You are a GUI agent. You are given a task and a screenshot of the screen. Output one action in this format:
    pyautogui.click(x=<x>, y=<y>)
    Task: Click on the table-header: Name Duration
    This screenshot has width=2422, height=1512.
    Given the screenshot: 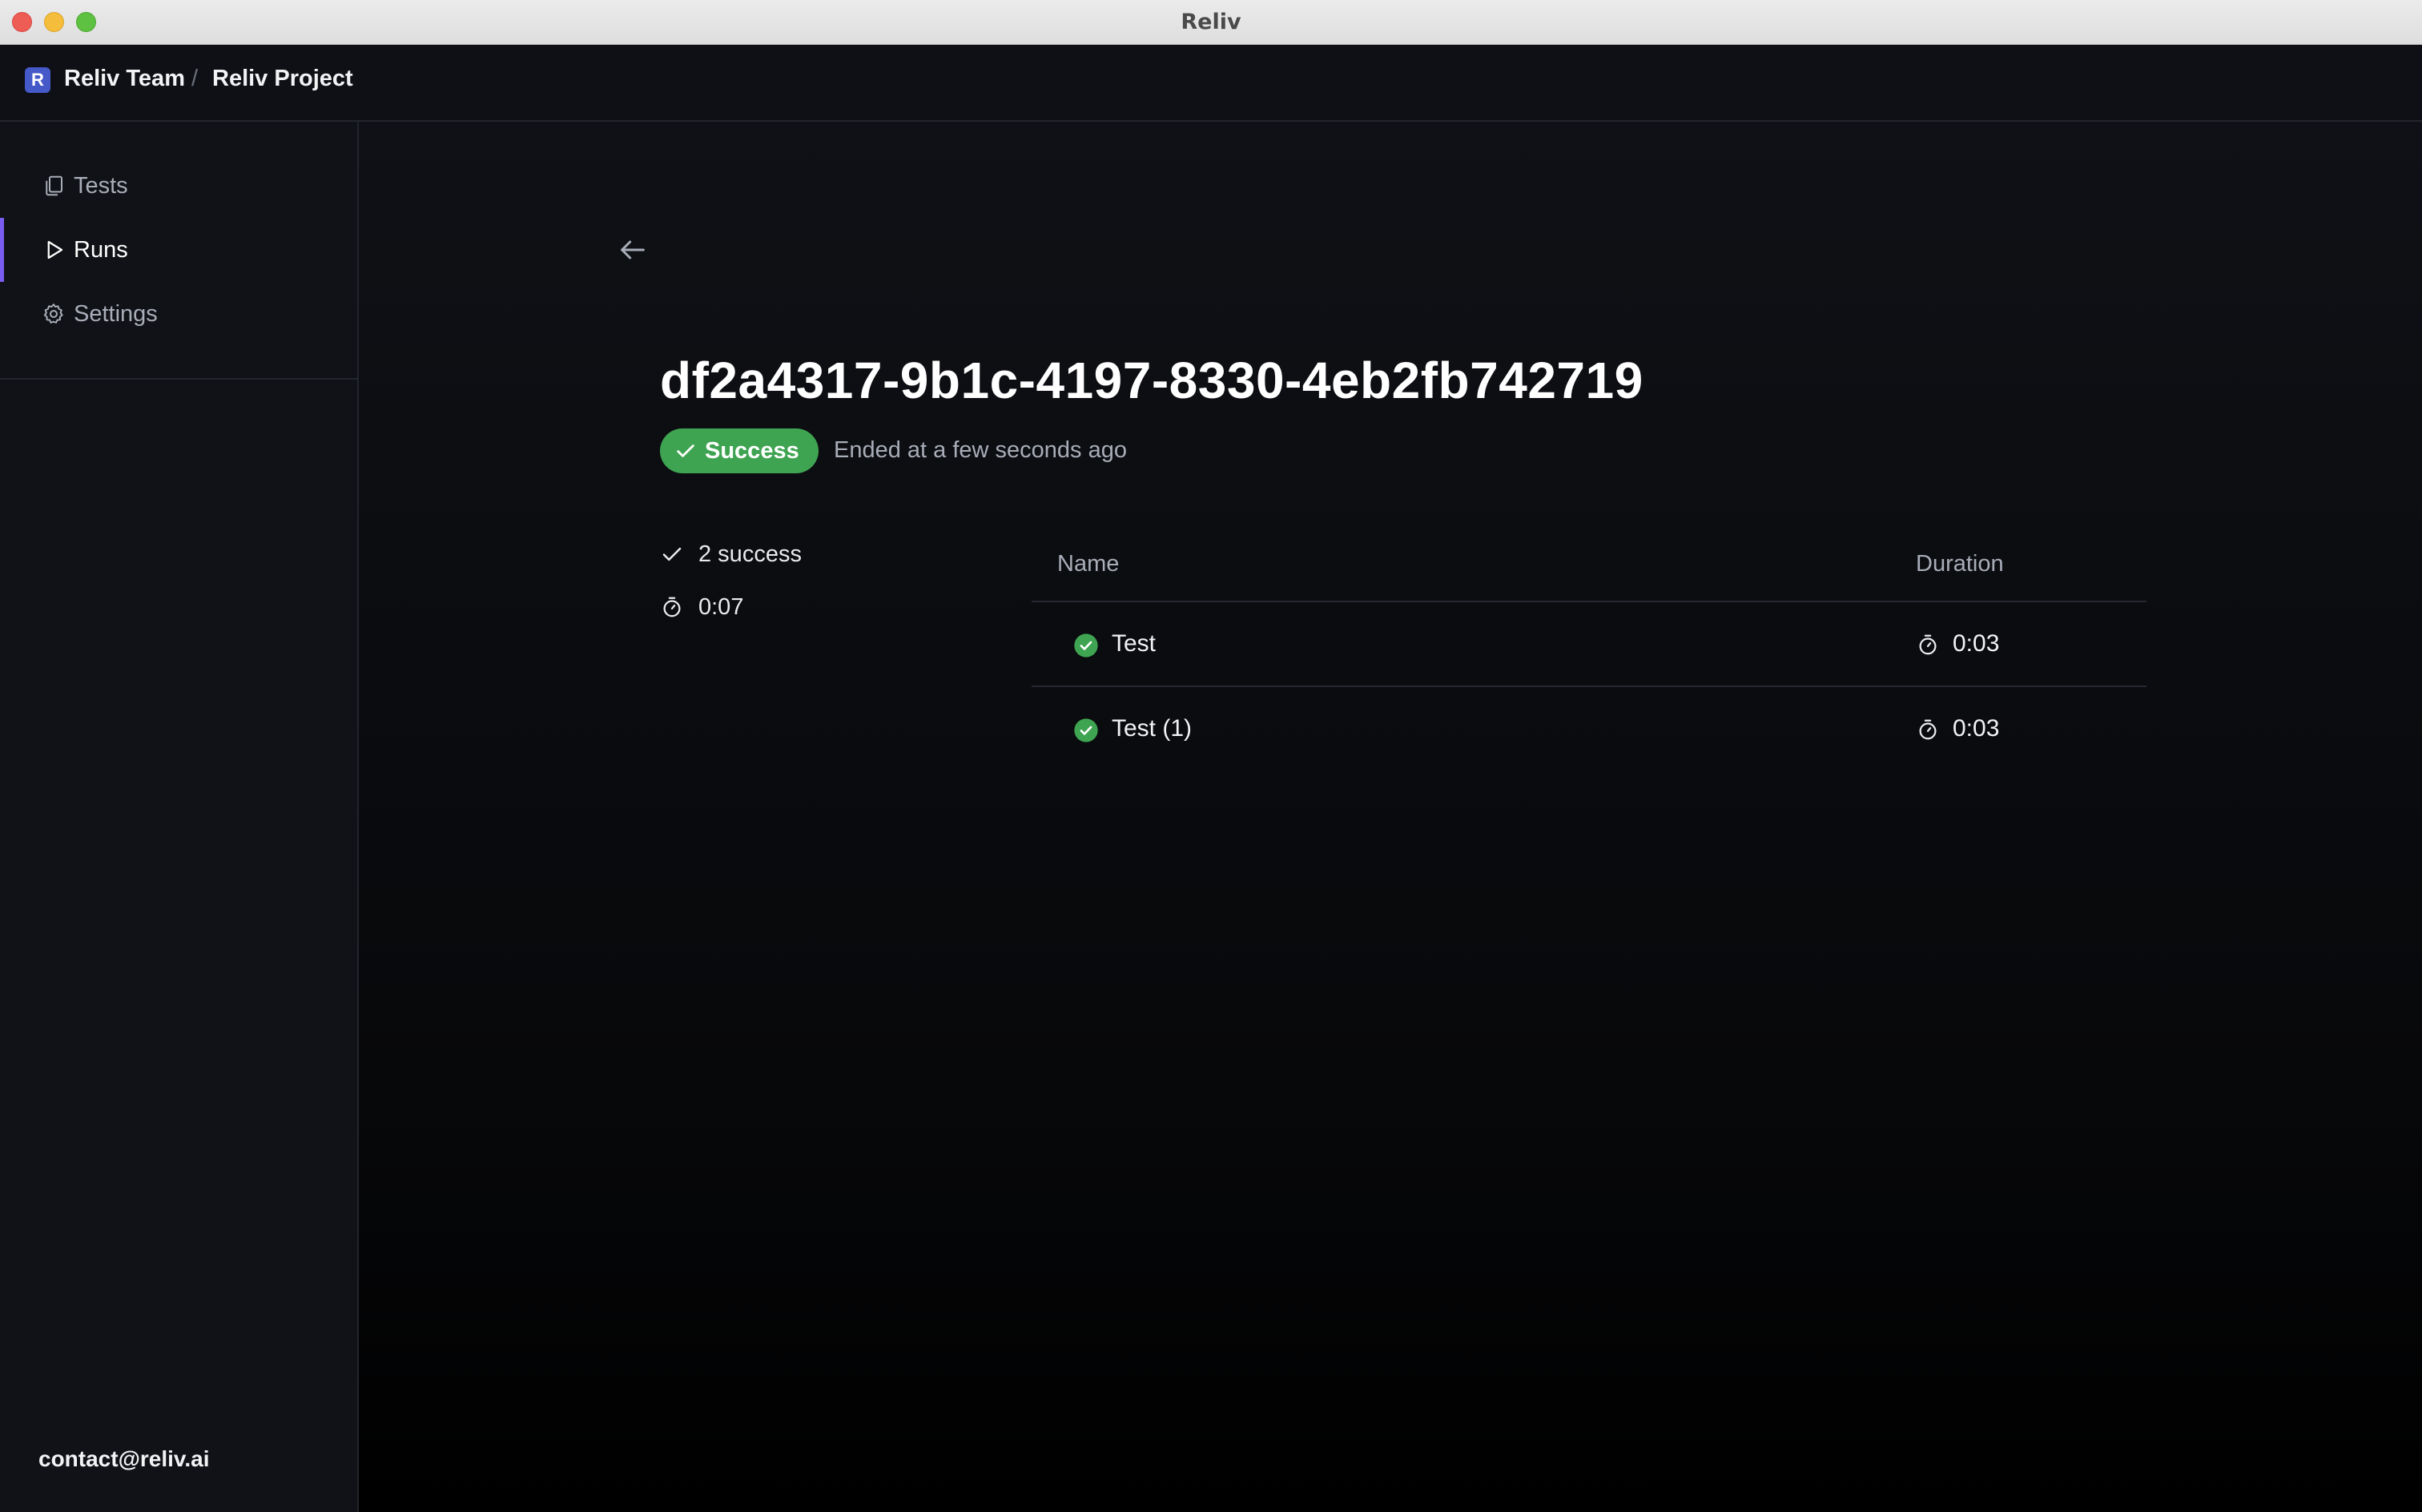 What is the action you would take?
    pyautogui.click(x=1589, y=568)
    